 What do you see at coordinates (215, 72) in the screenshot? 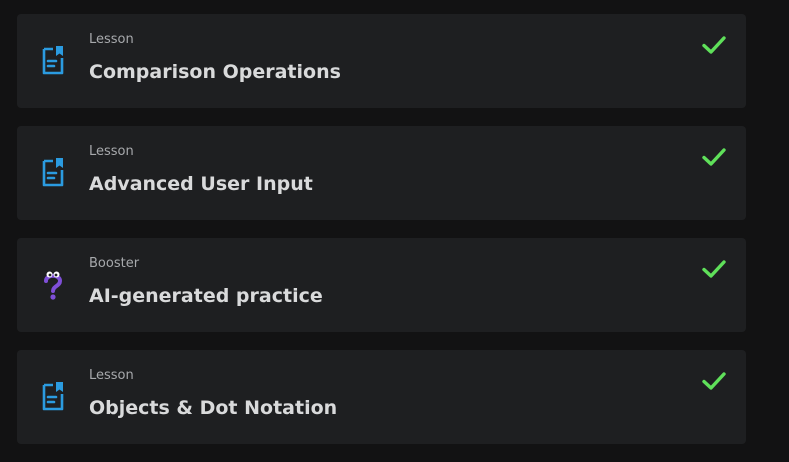
I see `item-title: Comparison Operations` at bounding box center [215, 72].